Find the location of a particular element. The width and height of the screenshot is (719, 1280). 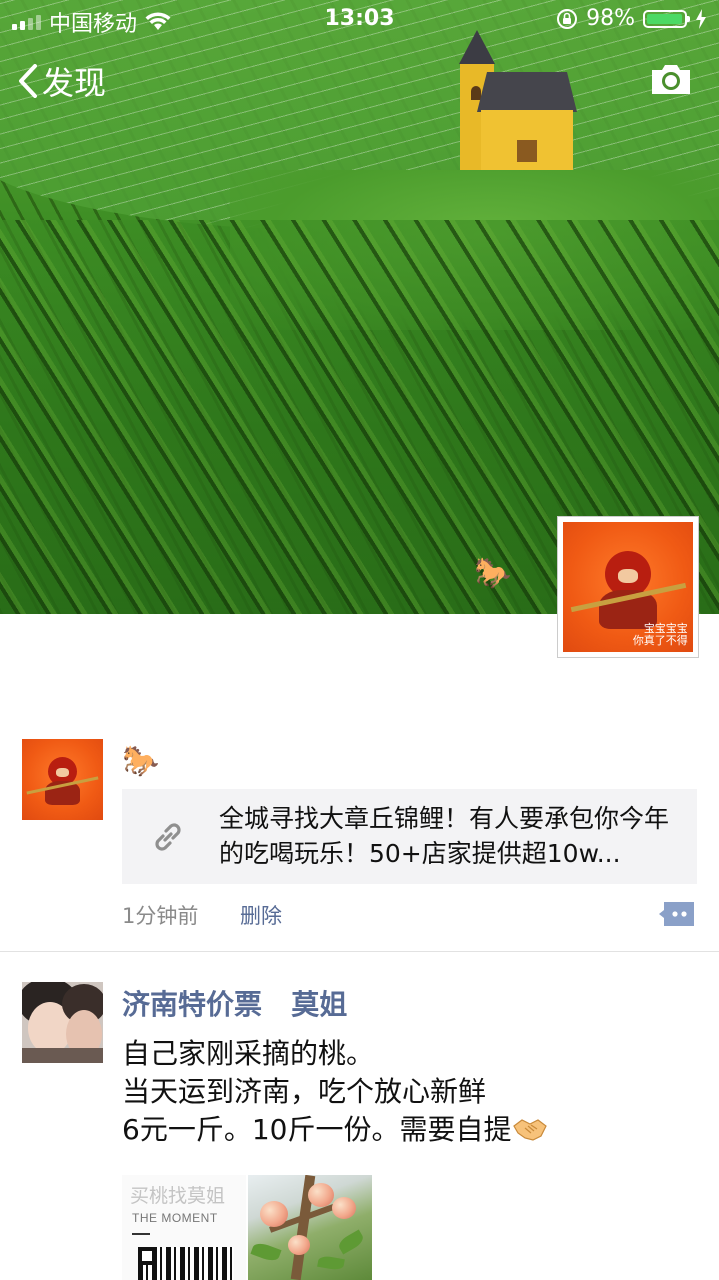

avatar-caption-2: 你真了不得 is located at coordinates (660, 640).